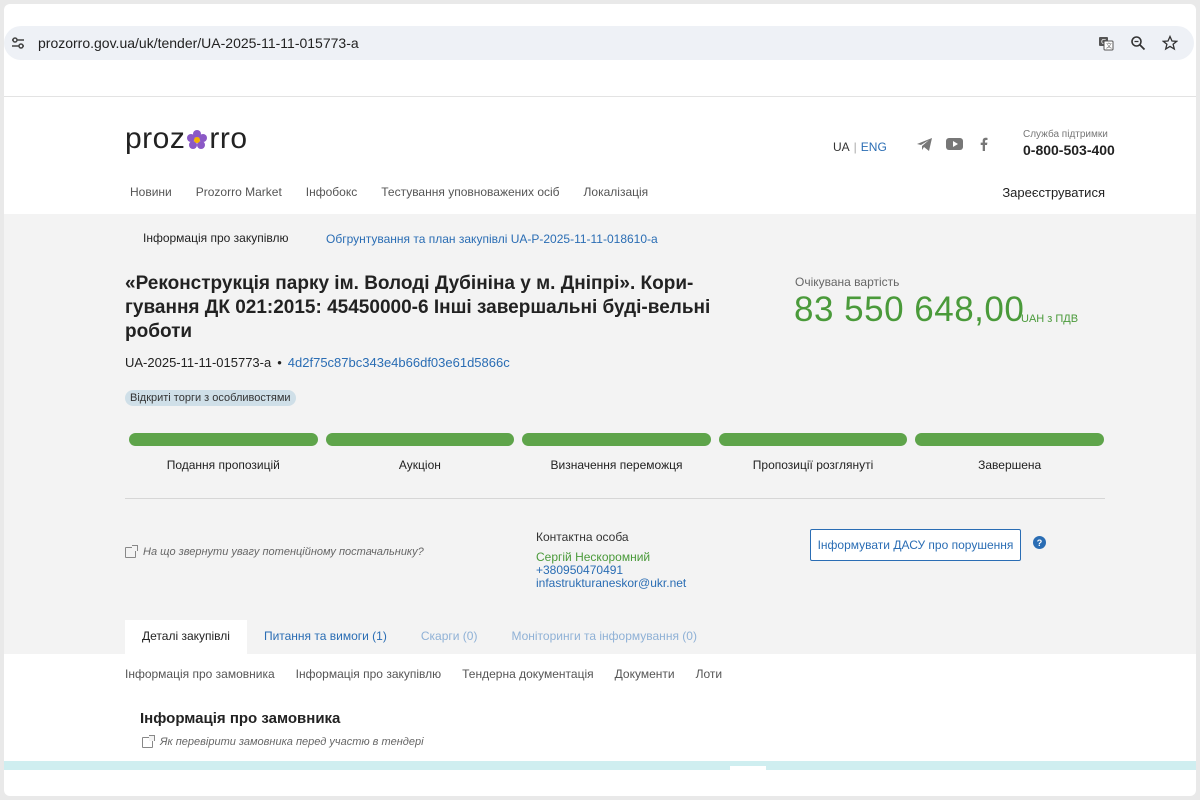  I want to click on zoom-icon, so click(1138, 43).